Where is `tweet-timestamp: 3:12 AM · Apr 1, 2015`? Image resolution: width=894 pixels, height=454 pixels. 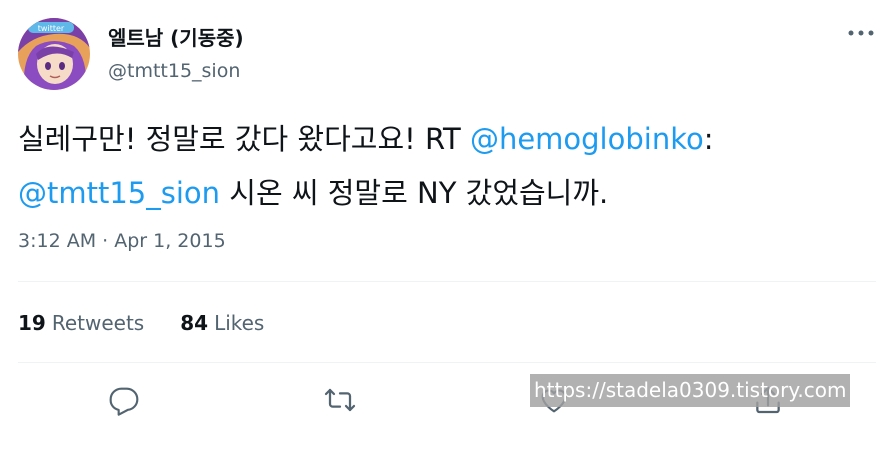 tweet-timestamp: 3:12 AM · Apr 1, 2015 is located at coordinates (122, 241).